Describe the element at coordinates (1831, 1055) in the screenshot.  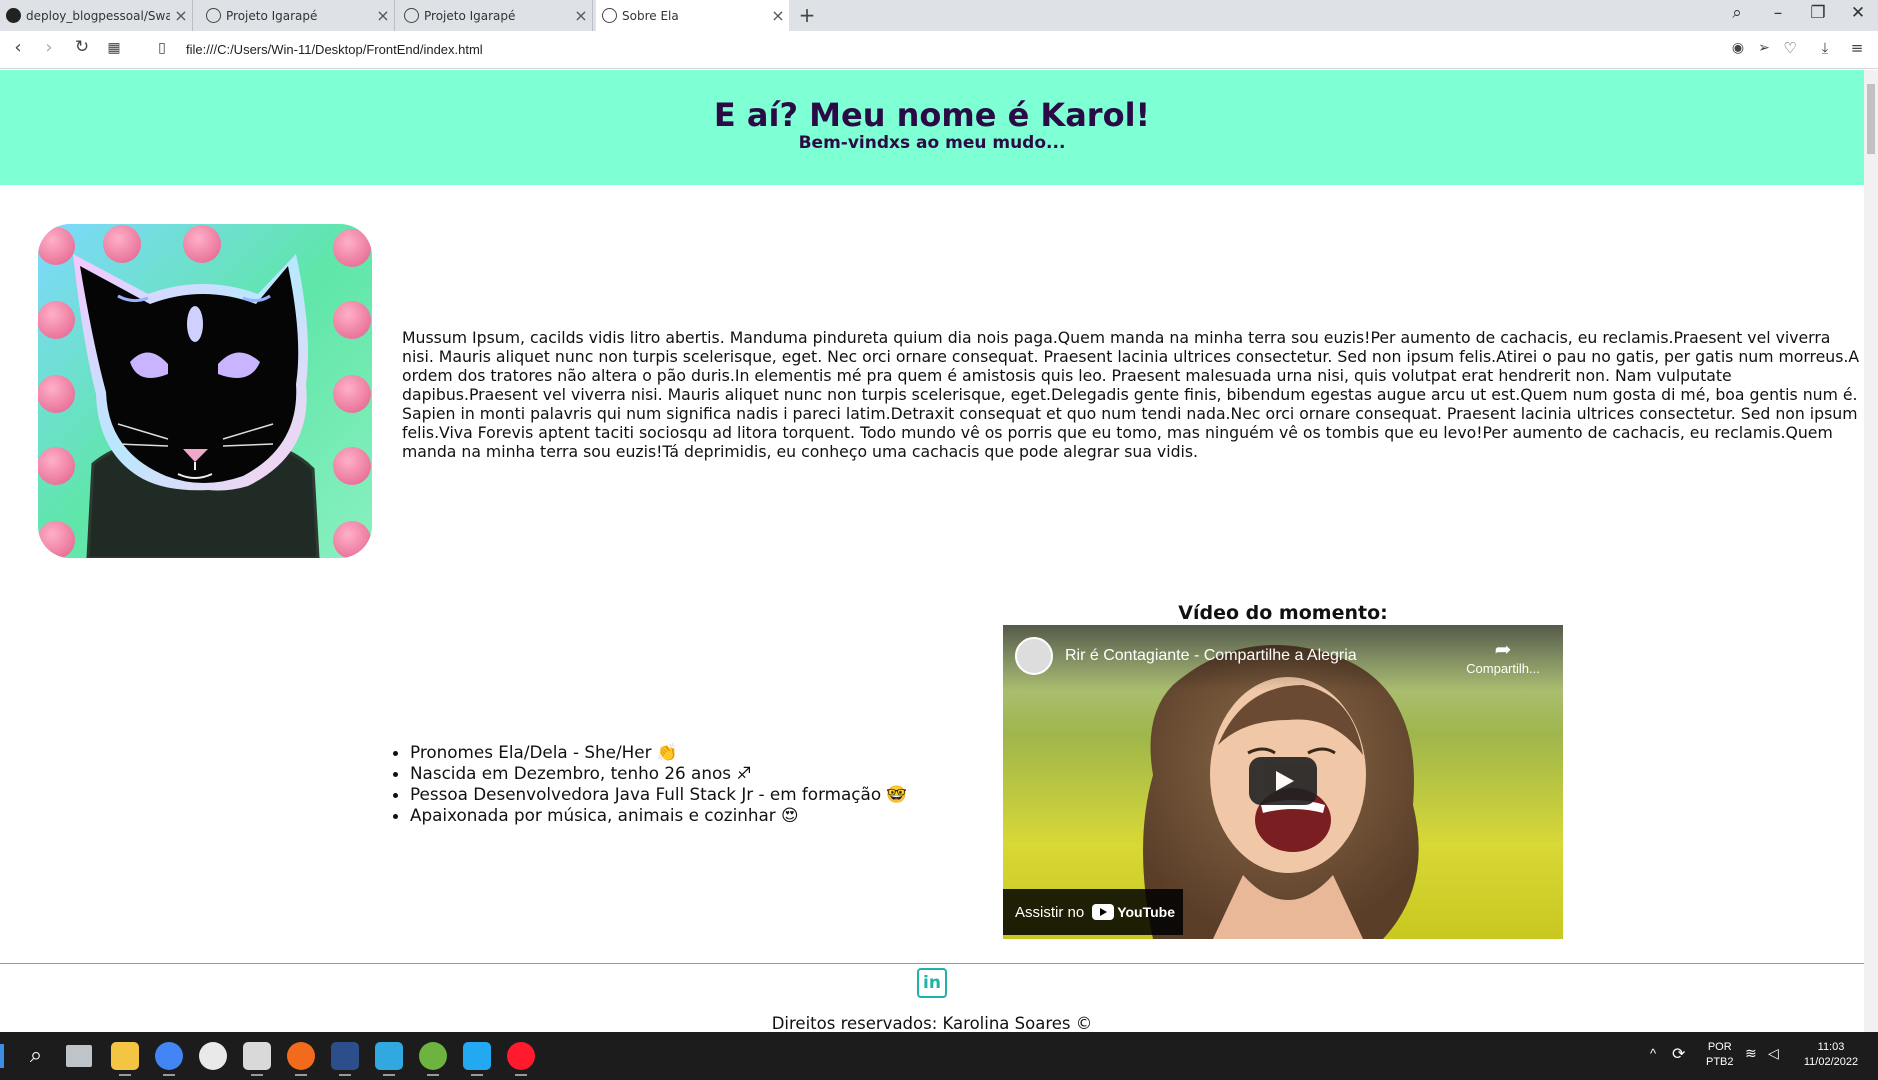
I see `clock: 11:03 11/02/2022` at that location.